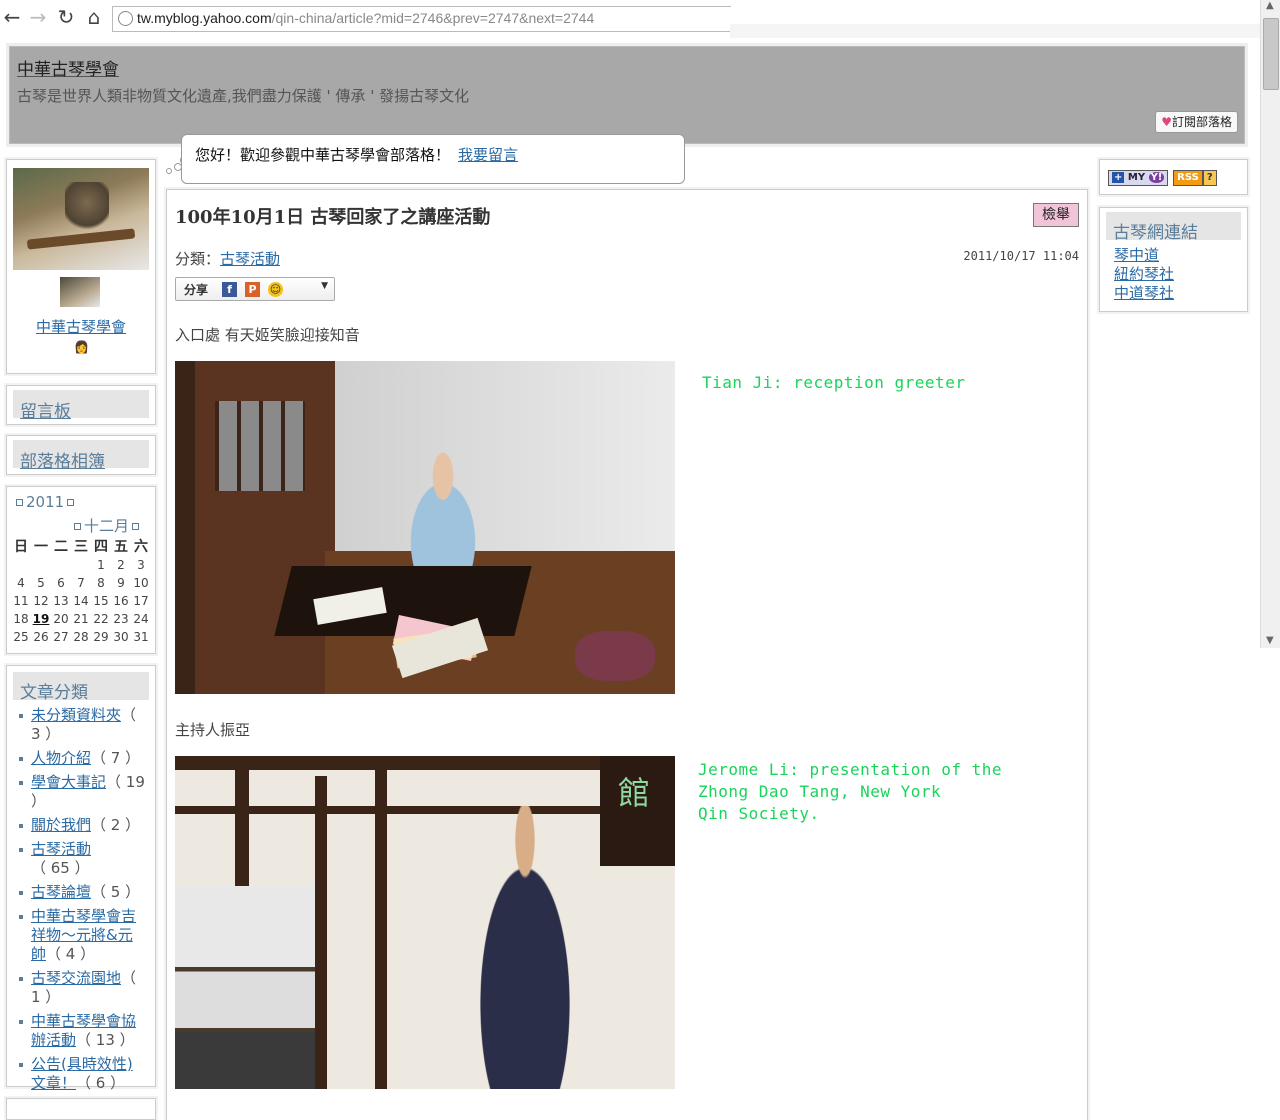  I want to click on calendar-day: 29, so click(101, 637).